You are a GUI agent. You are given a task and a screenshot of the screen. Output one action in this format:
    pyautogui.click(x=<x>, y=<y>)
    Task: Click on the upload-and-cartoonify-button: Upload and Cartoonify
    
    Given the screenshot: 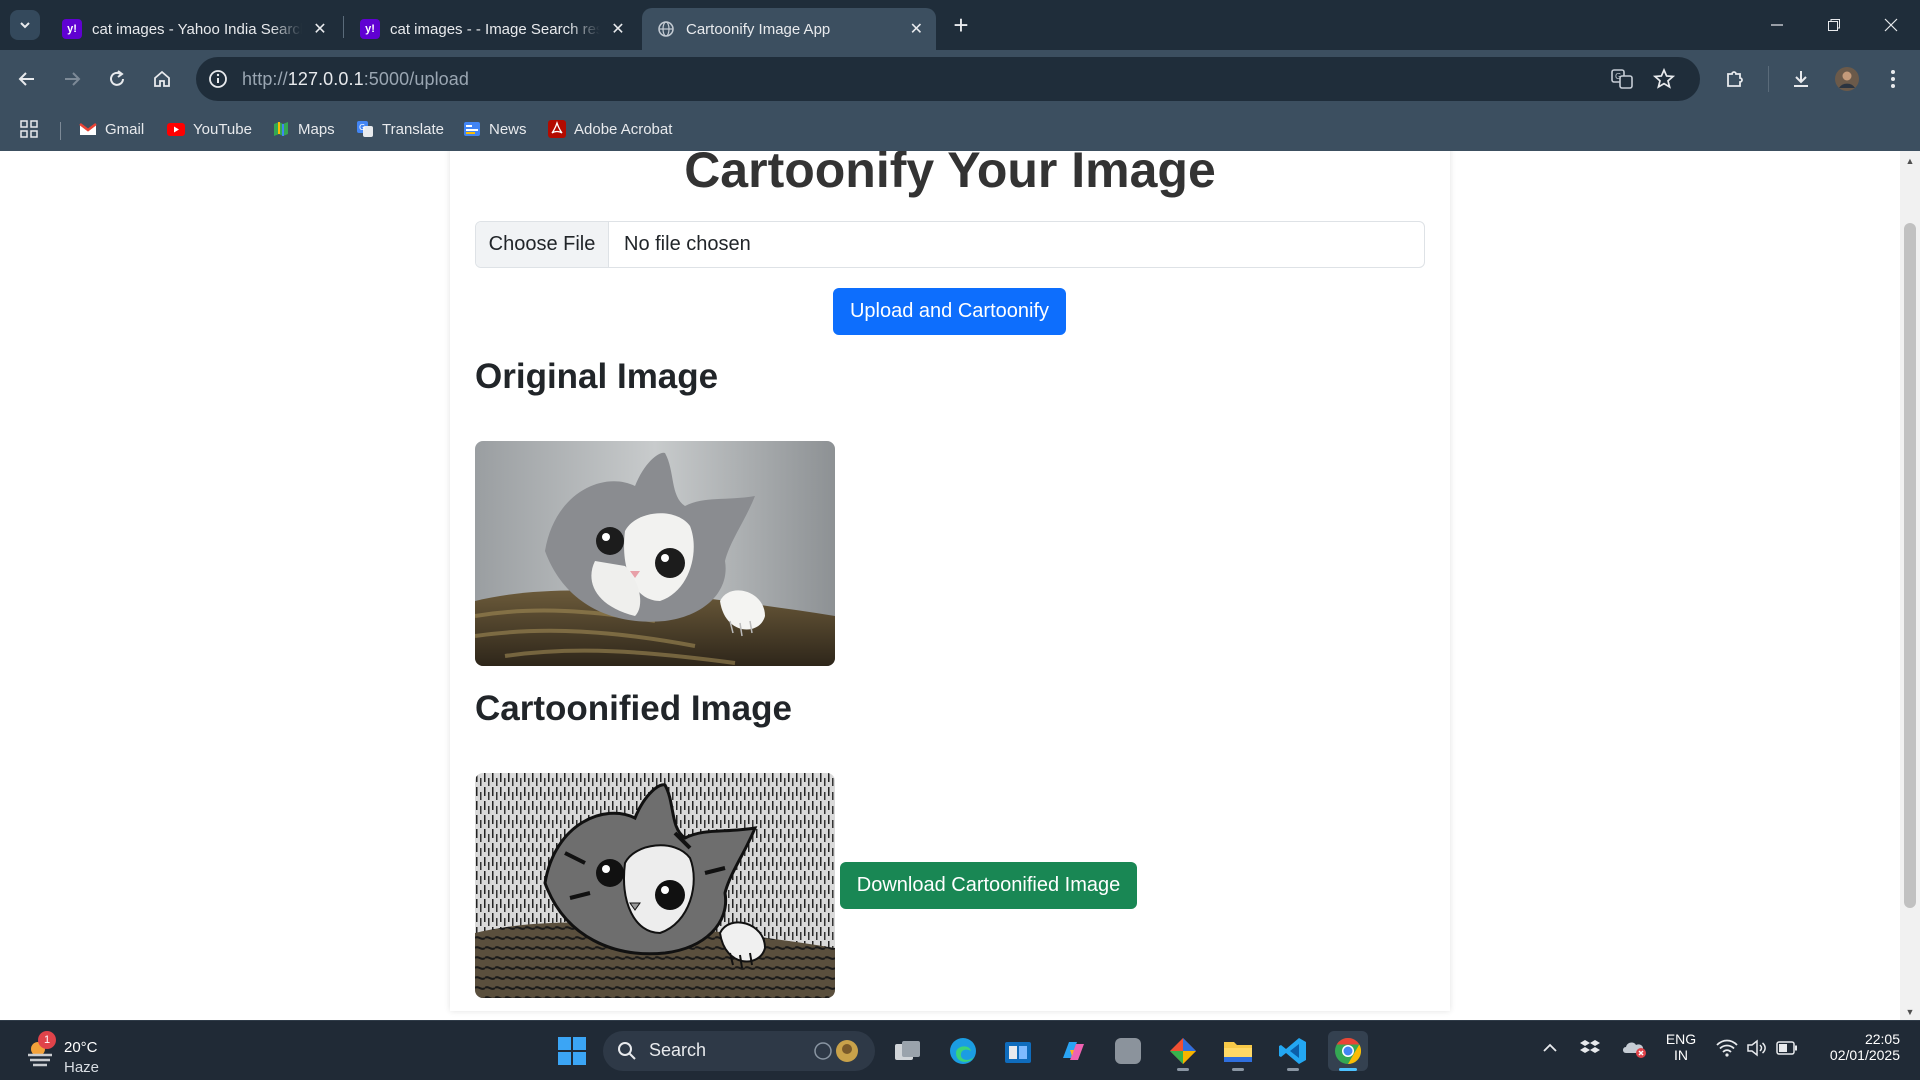 What is the action you would take?
    pyautogui.click(x=949, y=311)
    